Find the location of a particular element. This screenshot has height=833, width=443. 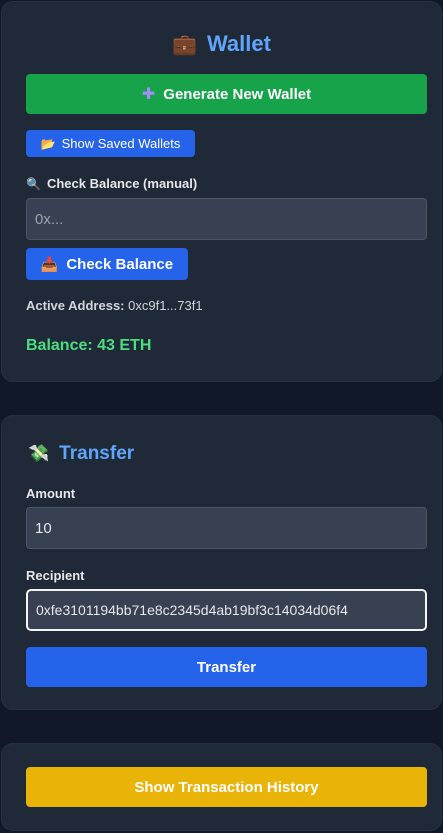

transfer-button: Transfer is located at coordinates (226, 667).